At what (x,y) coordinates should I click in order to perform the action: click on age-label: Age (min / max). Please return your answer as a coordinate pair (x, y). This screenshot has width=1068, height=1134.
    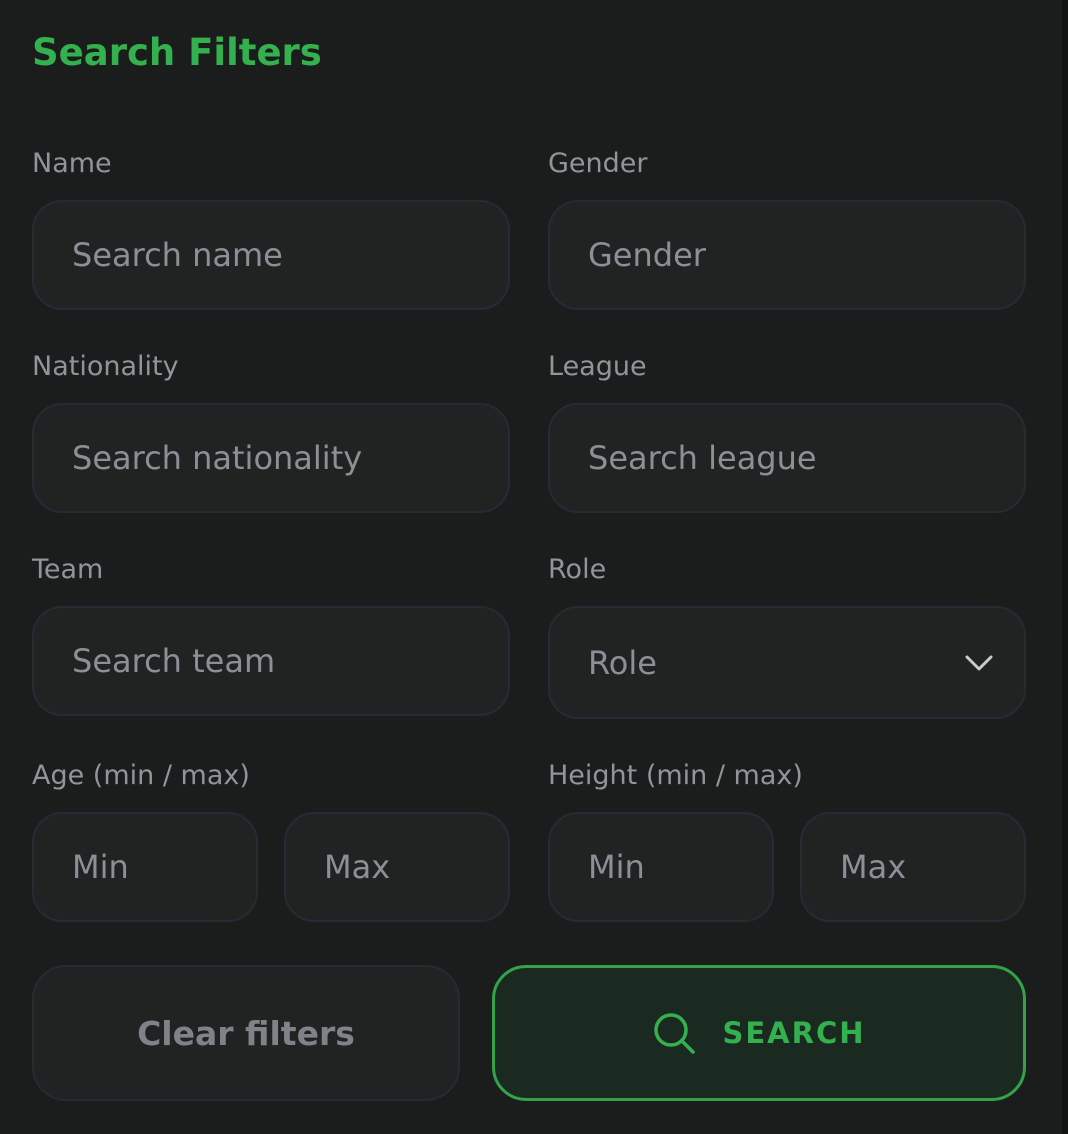
    Looking at the image, I should click on (141, 775).